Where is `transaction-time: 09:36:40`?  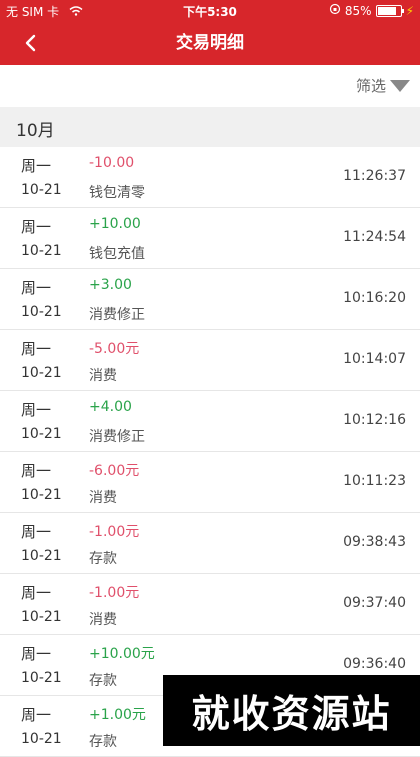 transaction-time: 09:36:40 is located at coordinates (374, 664).